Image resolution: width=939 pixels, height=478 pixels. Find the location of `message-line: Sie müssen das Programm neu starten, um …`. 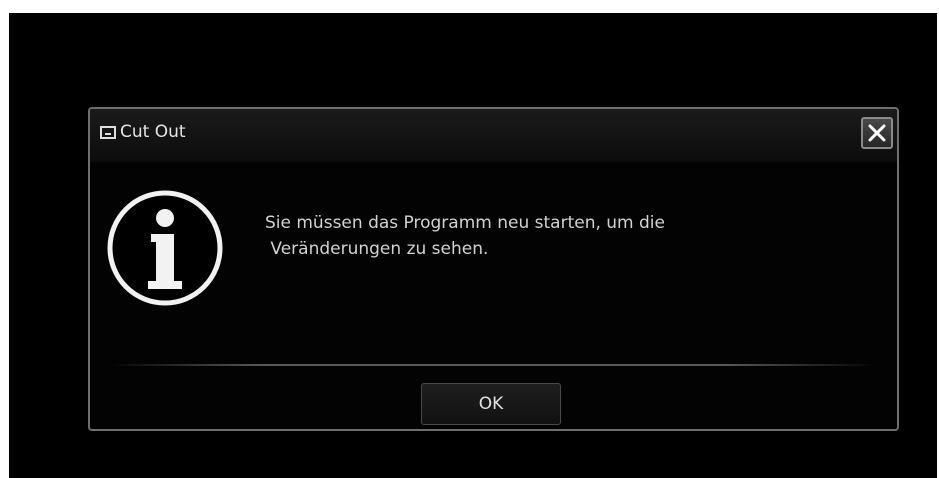

message-line: Sie müssen das Programm neu starten, um … is located at coordinates (465, 223).